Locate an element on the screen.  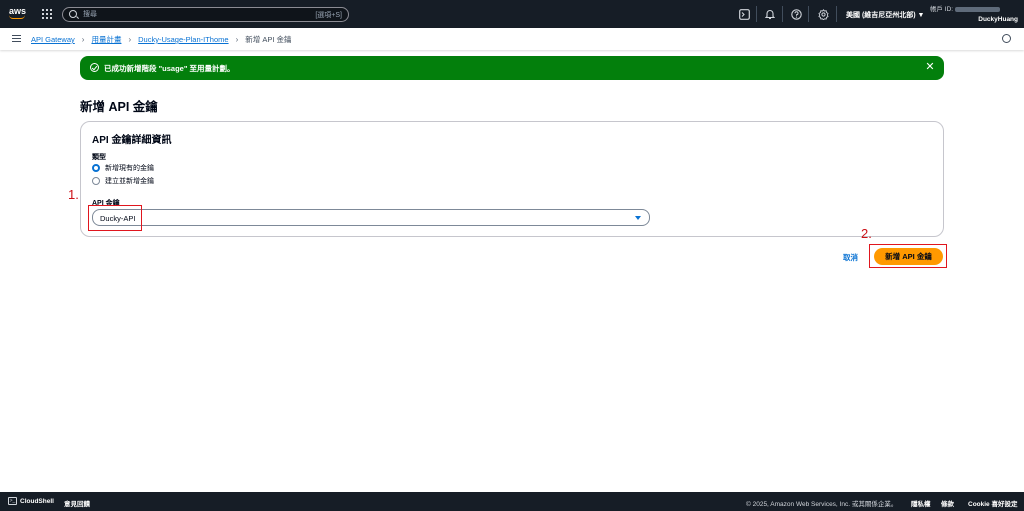
page-title: 新增 API 金鑰 is located at coordinates (119, 107).